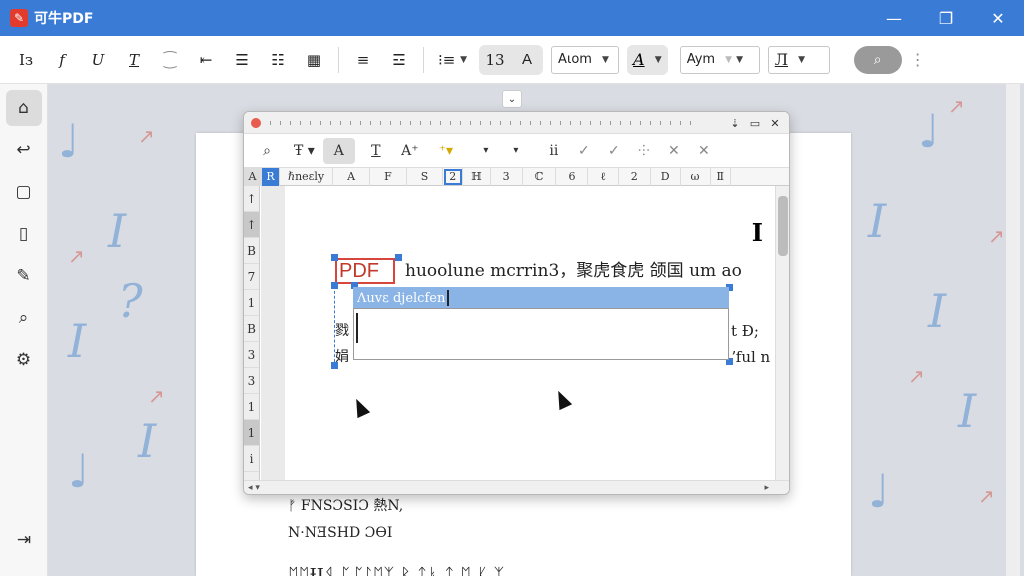 The image size is (1024, 576). I want to click on page-icon: ▯, so click(24, 234).